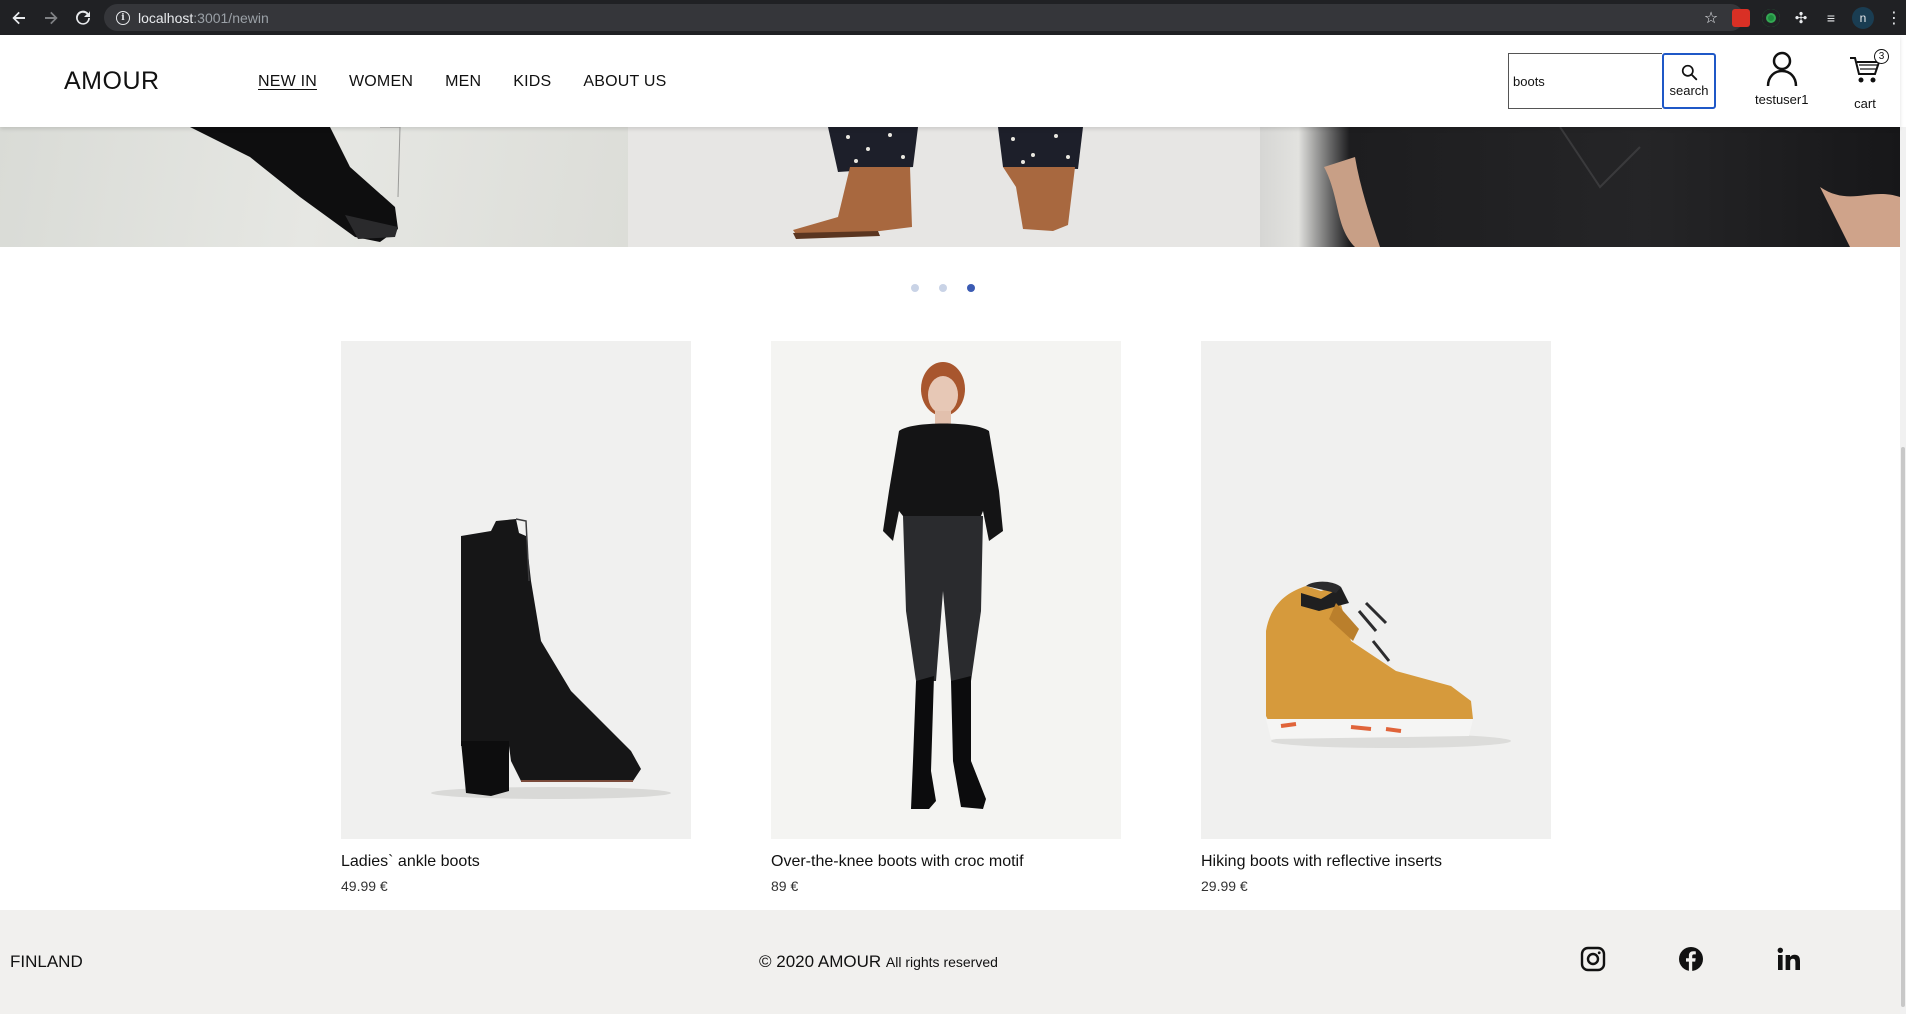 This screenshot has height=1014, width=1906. I want to click on main-nav: NEW IN WOMEN MEN KIDS ABOUT US, so click(462, 82).